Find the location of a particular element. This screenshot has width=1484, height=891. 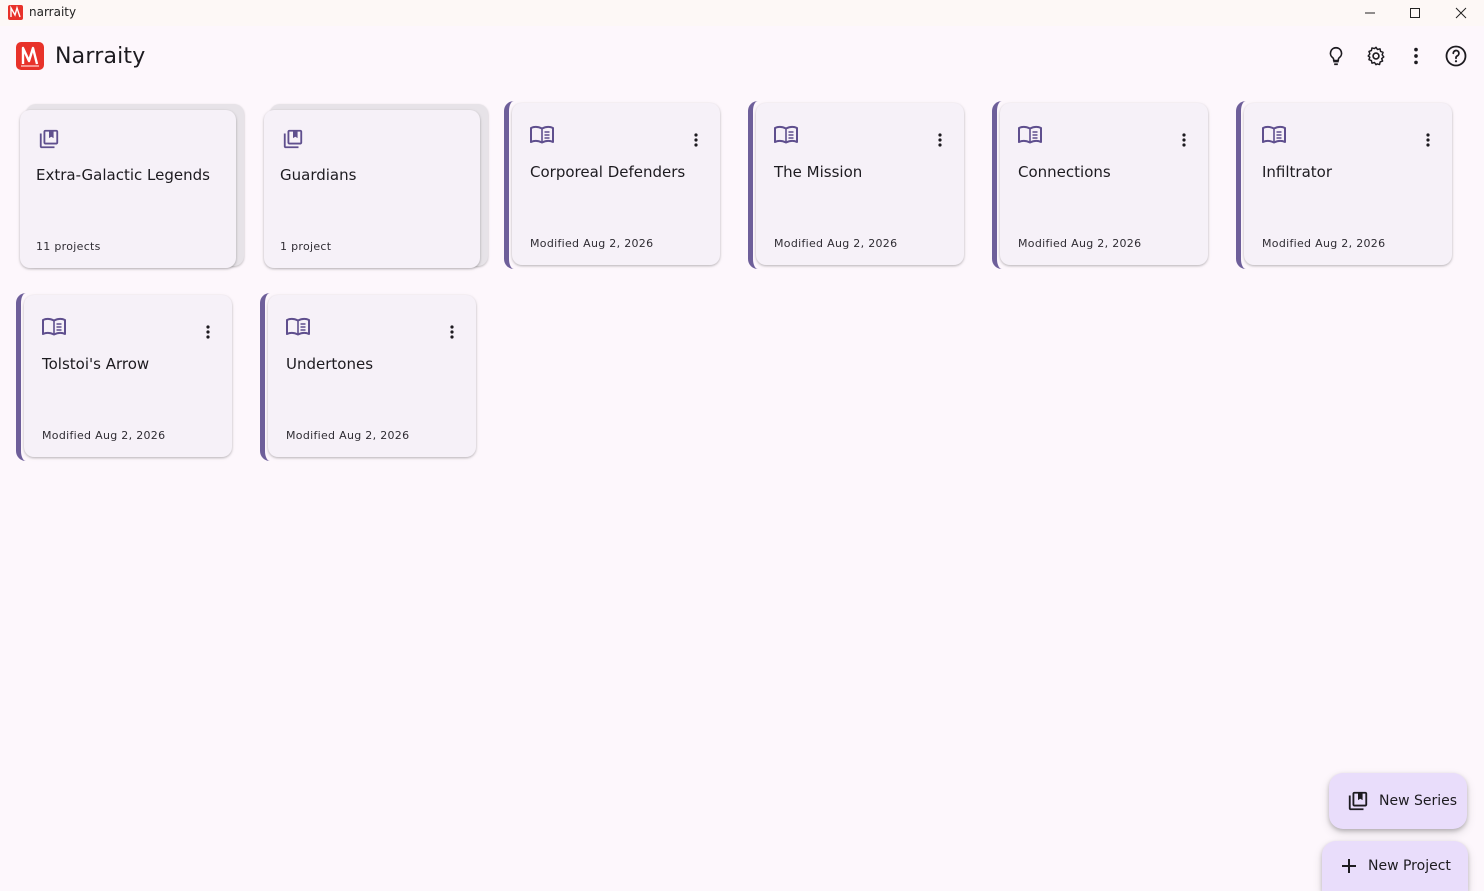

new-series-button: New Series is located at coordinates (1398, 801).